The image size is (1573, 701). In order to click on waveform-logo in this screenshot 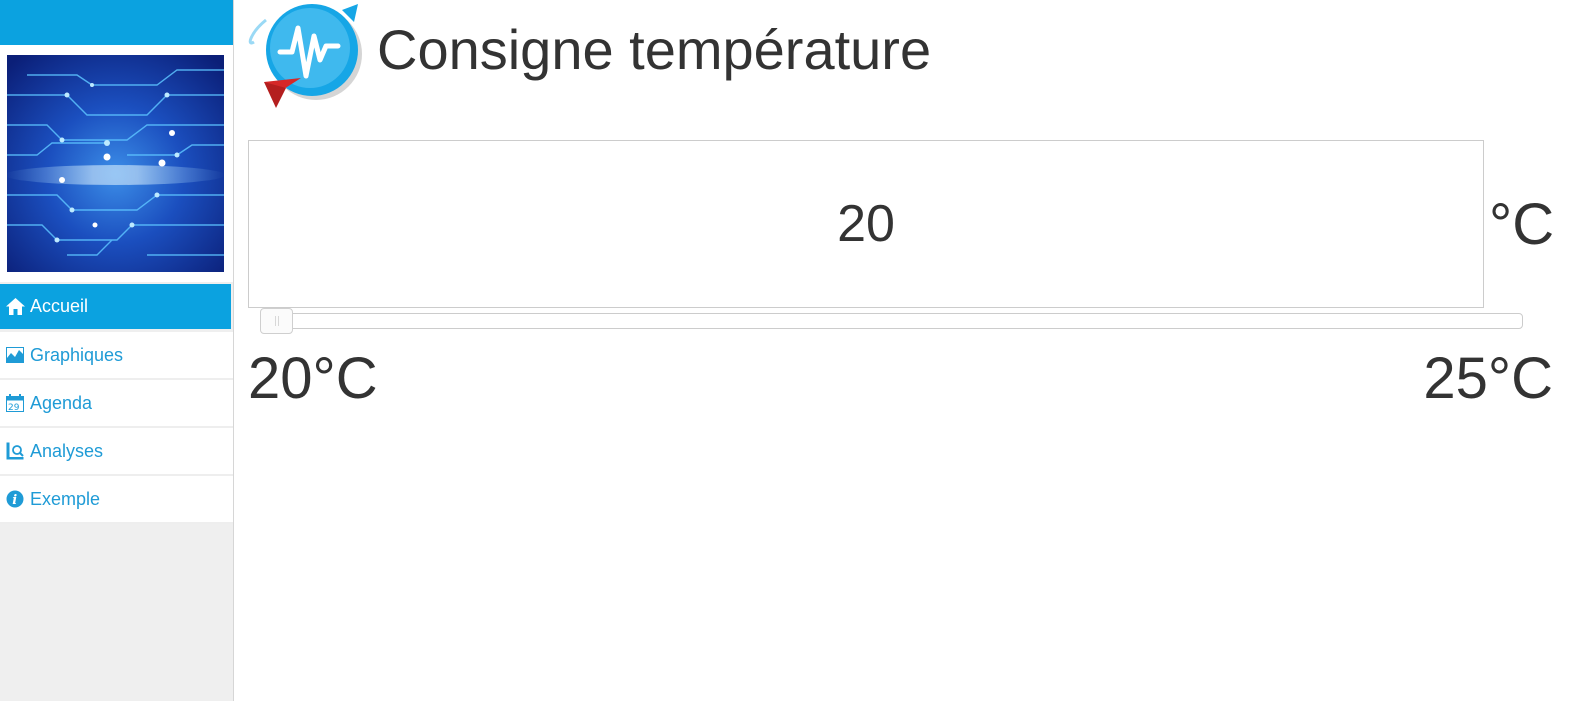, I will do `click(305, 57)`.